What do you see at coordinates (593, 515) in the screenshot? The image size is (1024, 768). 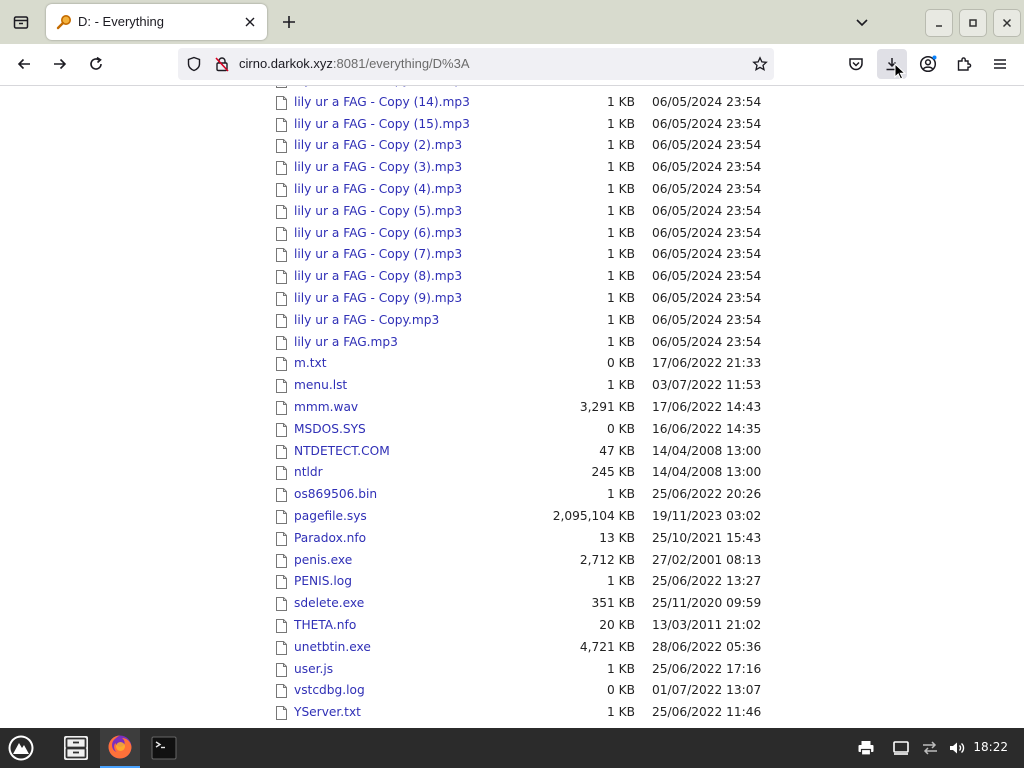 I see `file-size: 2,095,104 KB` at bounding box center [593, 515].